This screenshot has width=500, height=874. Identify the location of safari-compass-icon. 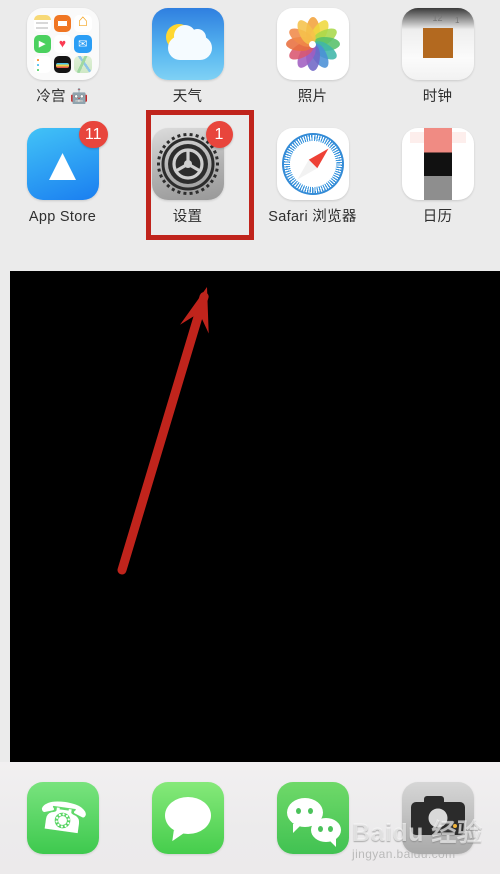
(312, 164).